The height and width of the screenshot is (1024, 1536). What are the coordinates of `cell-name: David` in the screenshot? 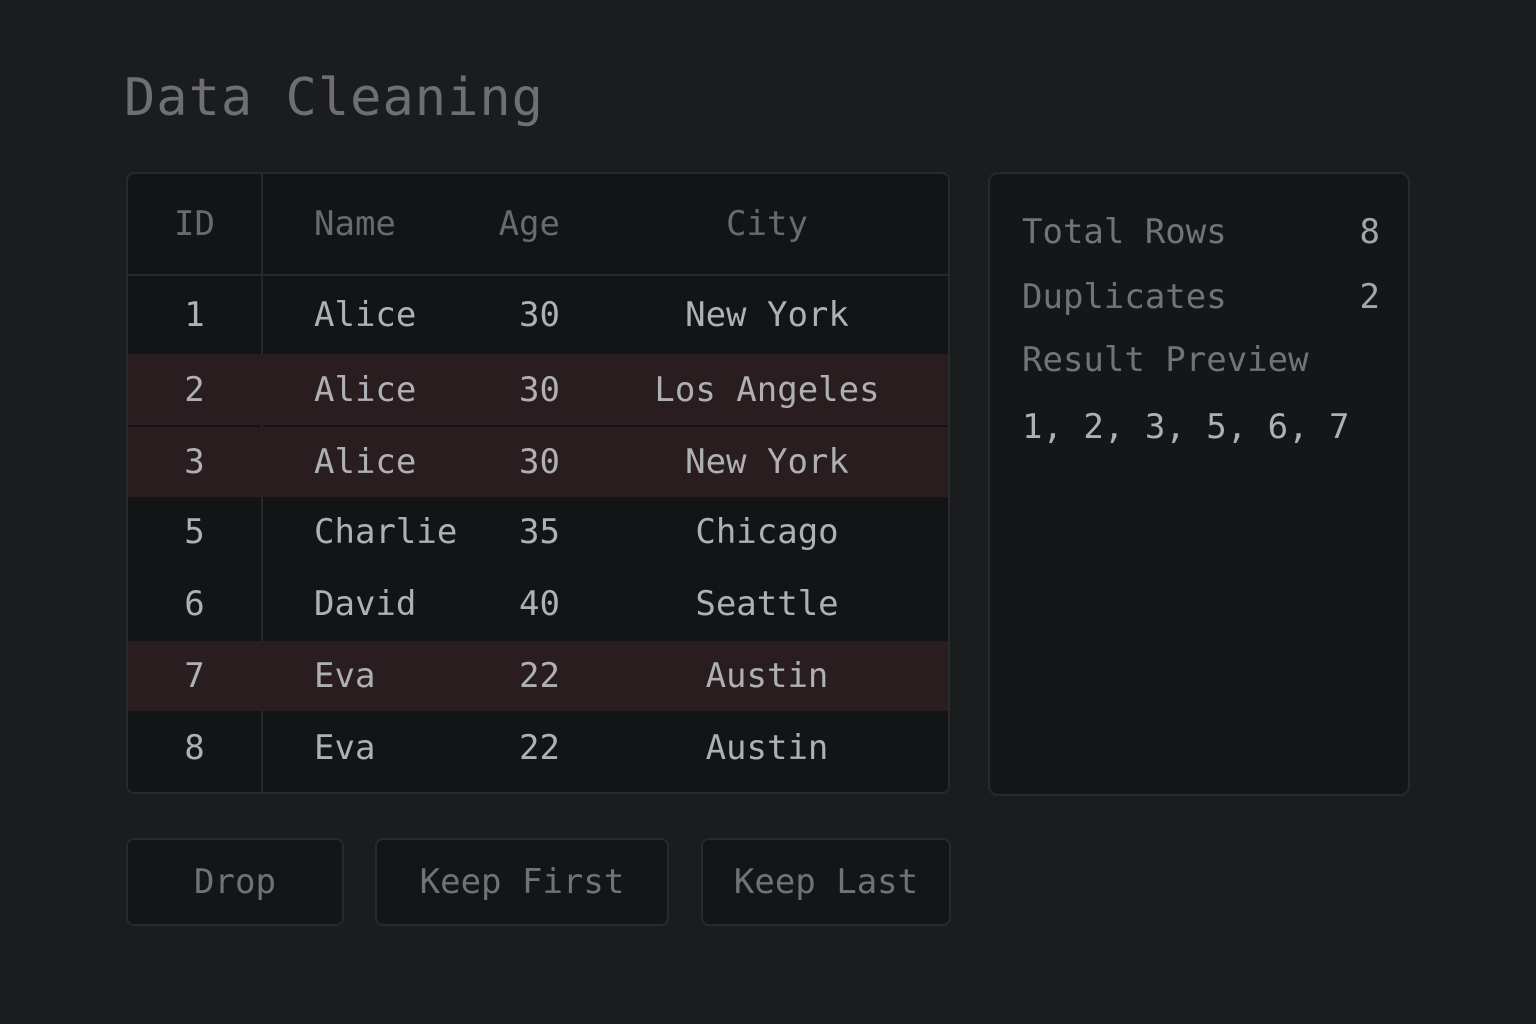 It's located at (365, 604).